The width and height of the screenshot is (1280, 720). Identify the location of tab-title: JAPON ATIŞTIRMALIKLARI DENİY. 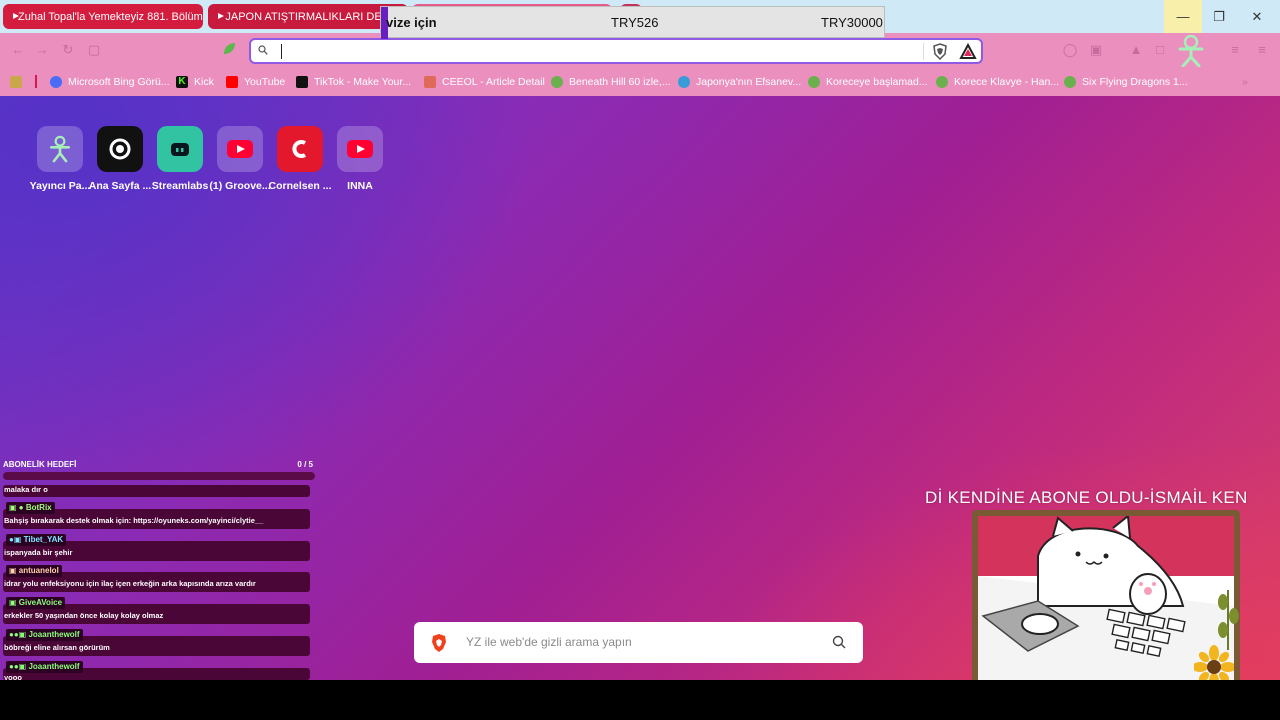
(312, 16).